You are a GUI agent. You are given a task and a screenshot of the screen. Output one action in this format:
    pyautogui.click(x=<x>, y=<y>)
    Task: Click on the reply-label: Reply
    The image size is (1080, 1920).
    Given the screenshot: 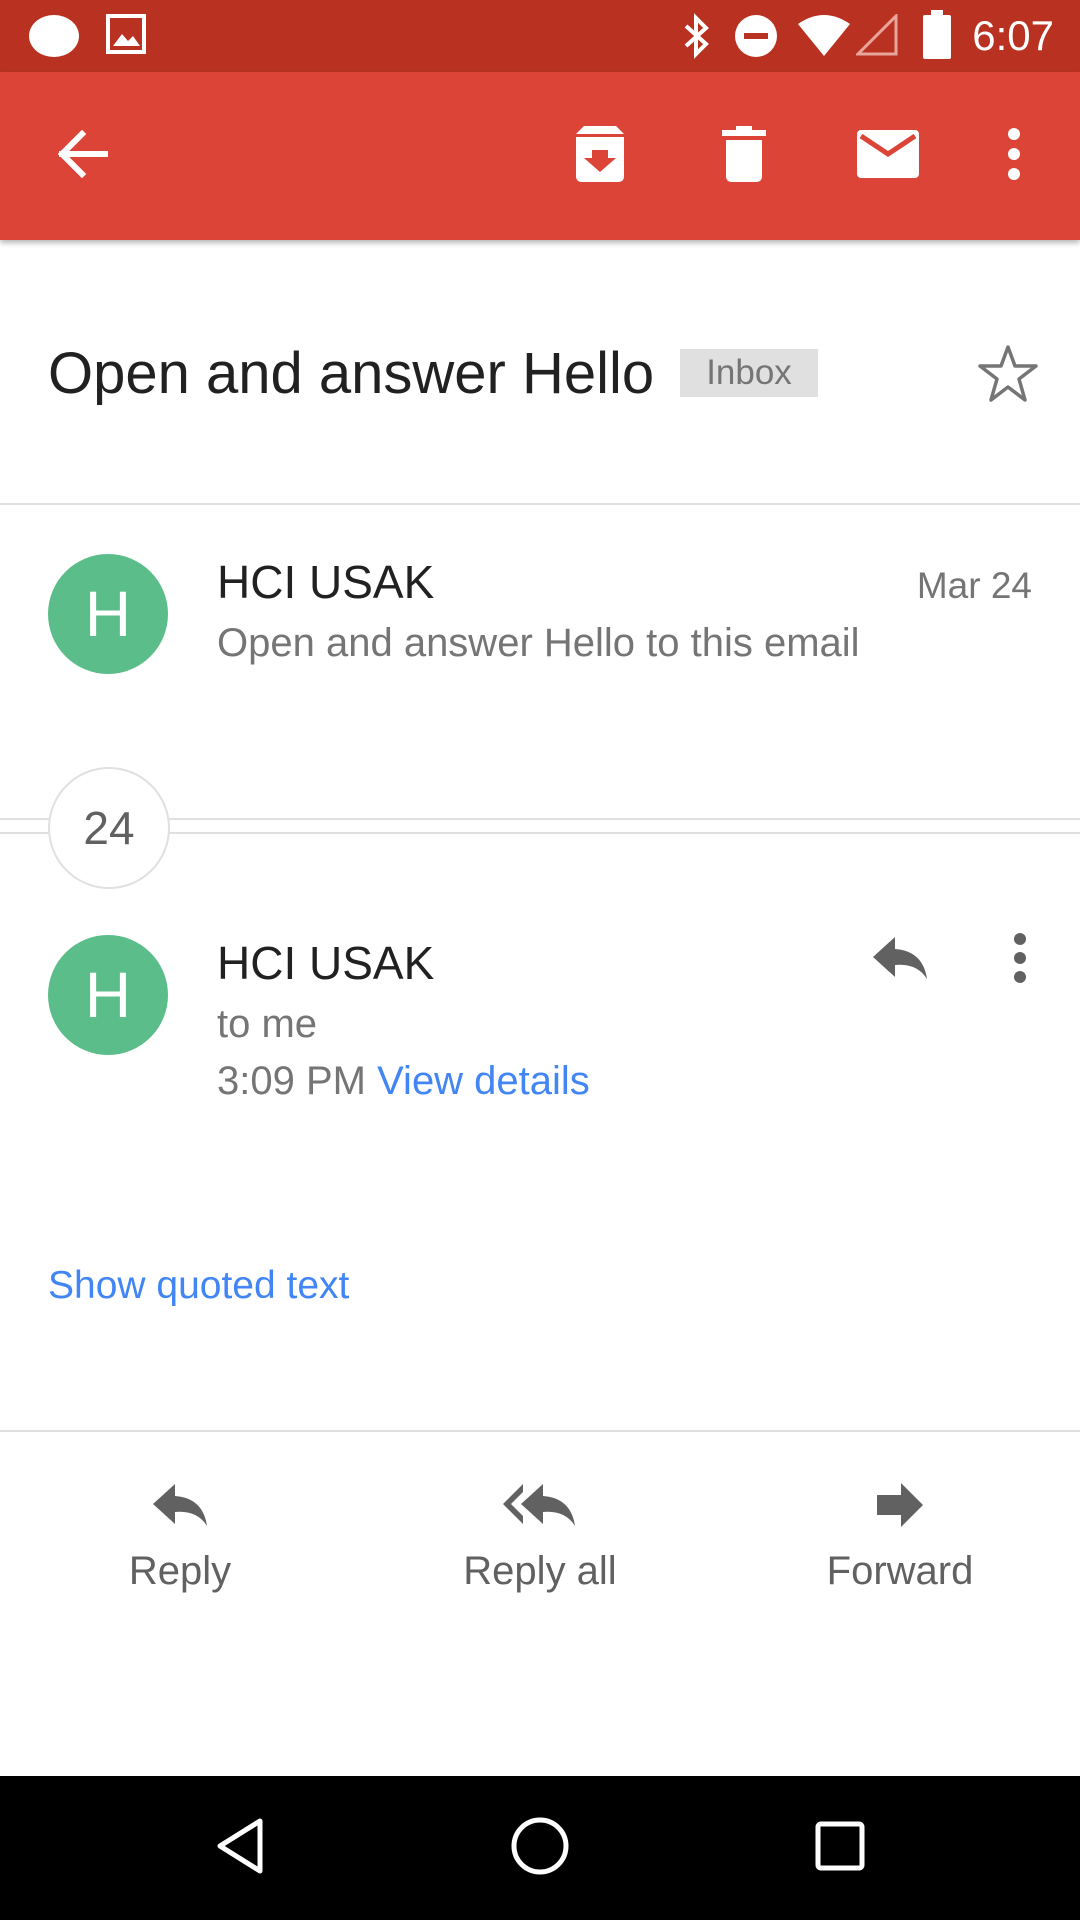 What is the action you would take?
    pyautogui.click(x=180, y=1571)
    